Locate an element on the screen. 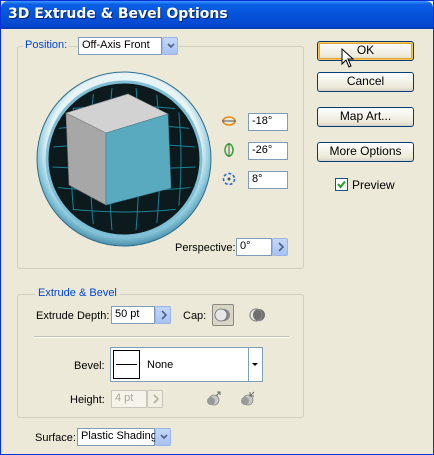 The image size is (434, 455). title-bar: 3D Extrude & Bevel Options is located at coordinates (217, 15).